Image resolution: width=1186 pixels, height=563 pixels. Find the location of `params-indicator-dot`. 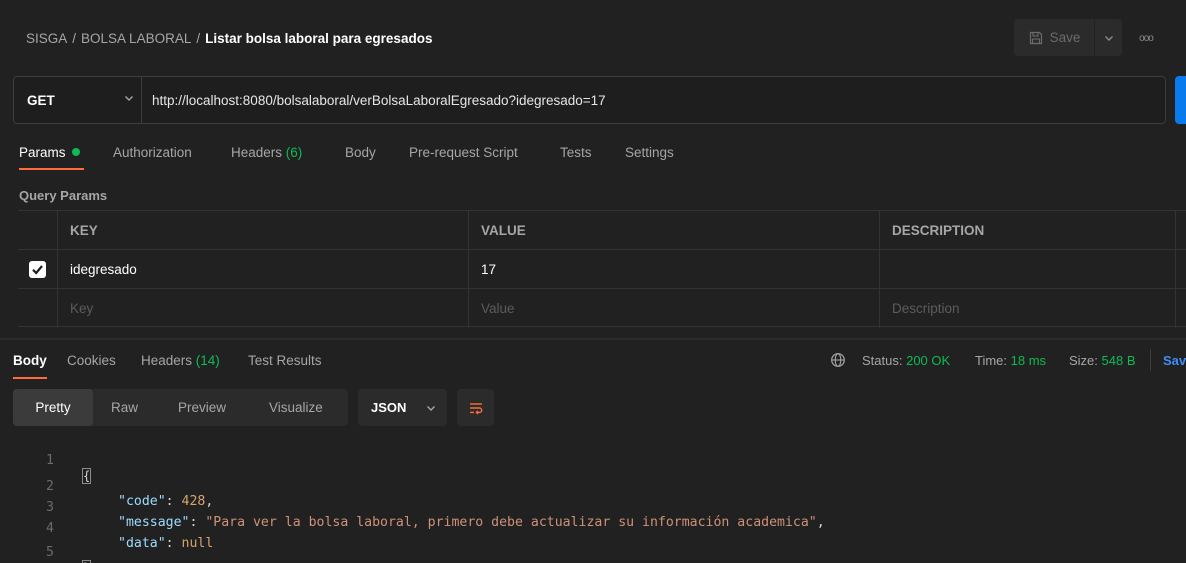

params-indicator-dot is located at coordinates (75, 152).